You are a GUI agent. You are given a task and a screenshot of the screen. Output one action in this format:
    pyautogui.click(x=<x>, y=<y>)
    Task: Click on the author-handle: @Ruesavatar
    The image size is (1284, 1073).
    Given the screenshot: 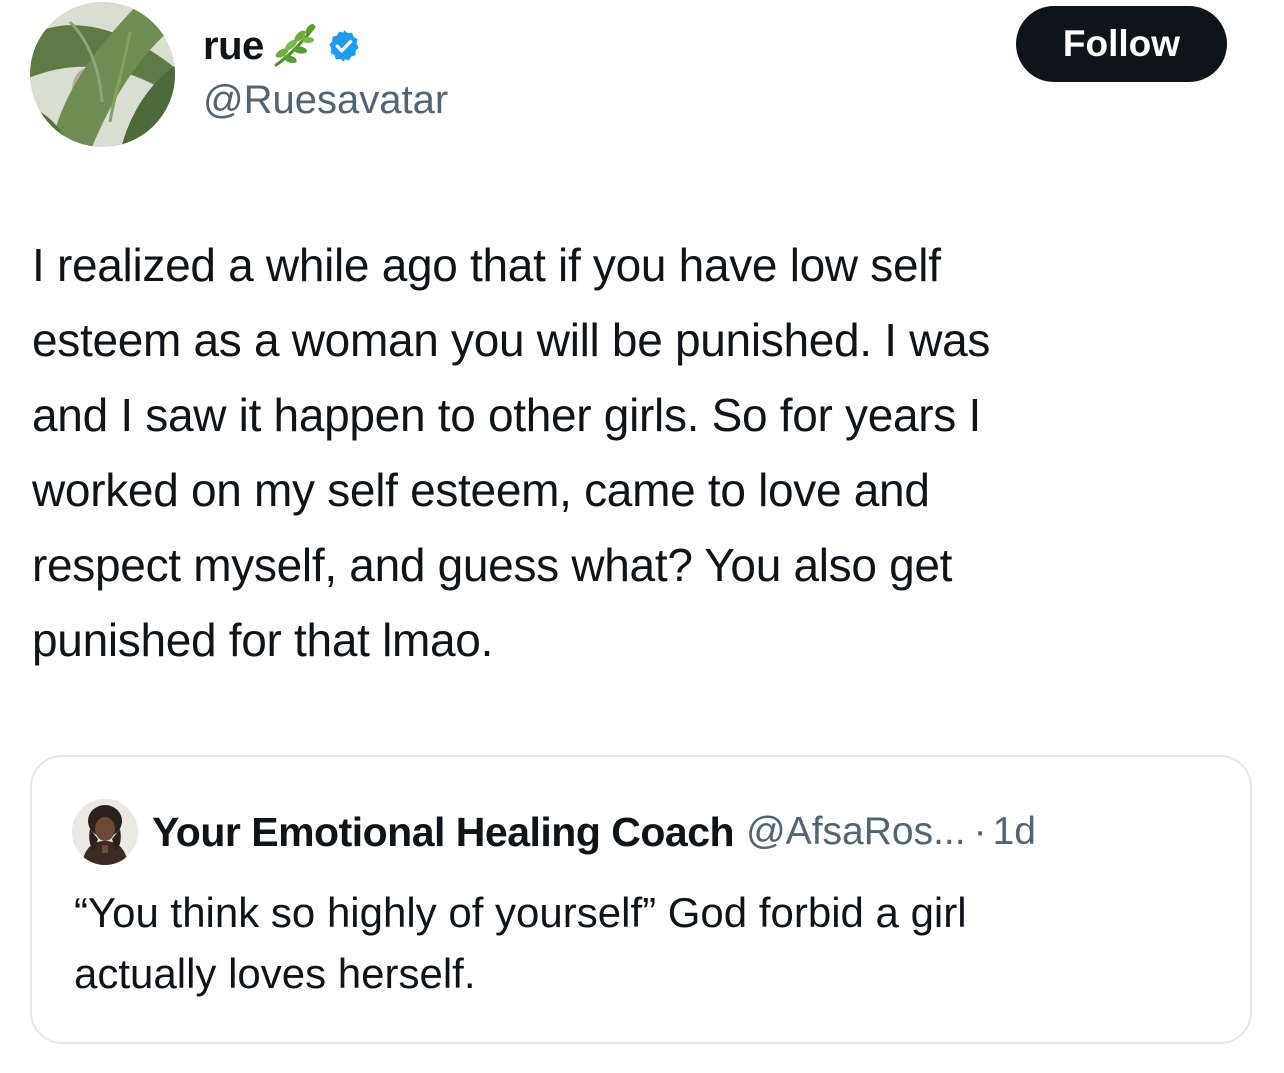 What is the action you would take?
    pyautogui.click(x=325, y=100)
    